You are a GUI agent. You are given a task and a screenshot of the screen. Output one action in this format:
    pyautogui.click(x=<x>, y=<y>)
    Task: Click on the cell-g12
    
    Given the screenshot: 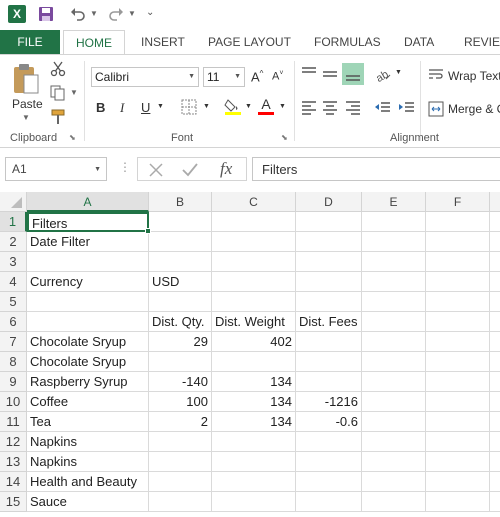 What is the action you would take?
    pyautogui.click(x=495, y=442)
    